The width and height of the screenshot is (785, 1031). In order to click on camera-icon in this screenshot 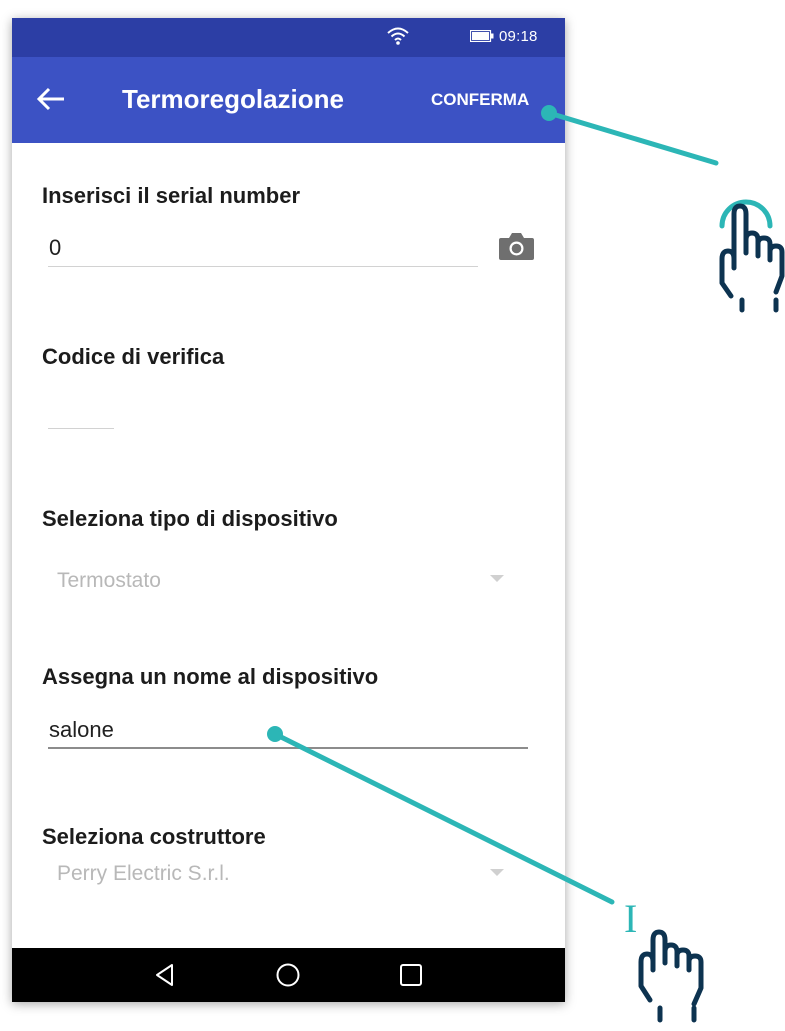, I will do `click(516, 246)`.